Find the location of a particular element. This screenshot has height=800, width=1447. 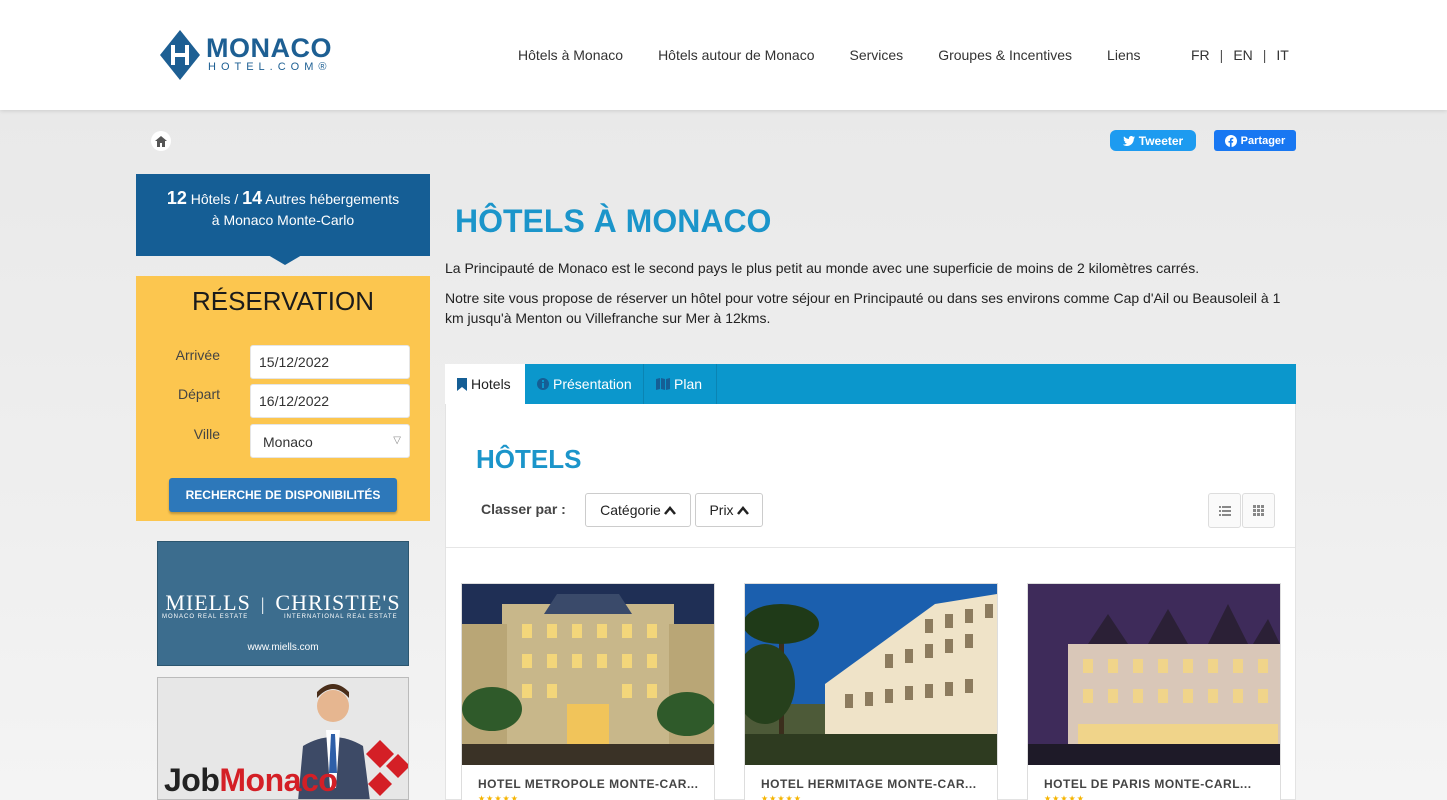

miells-url: www.miells.com is located at coordinates (283, 647).